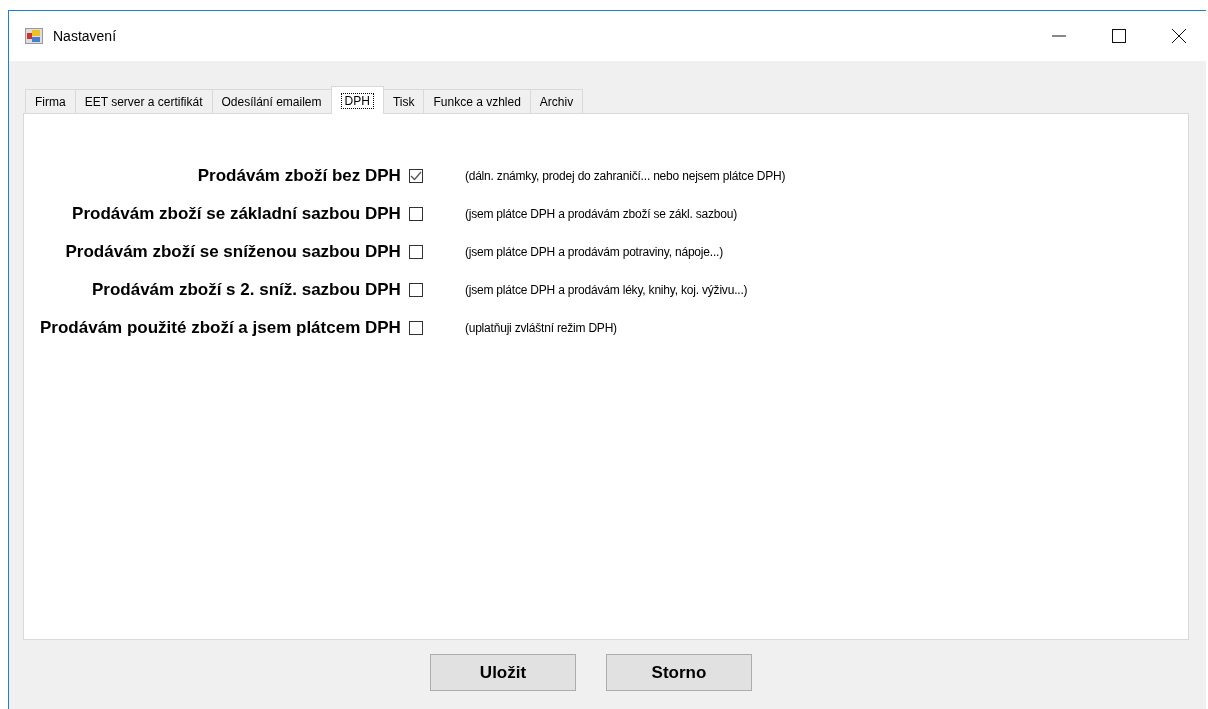 The image size is (1208, 709). I want to click on tab: DPH, so click(357, 100).